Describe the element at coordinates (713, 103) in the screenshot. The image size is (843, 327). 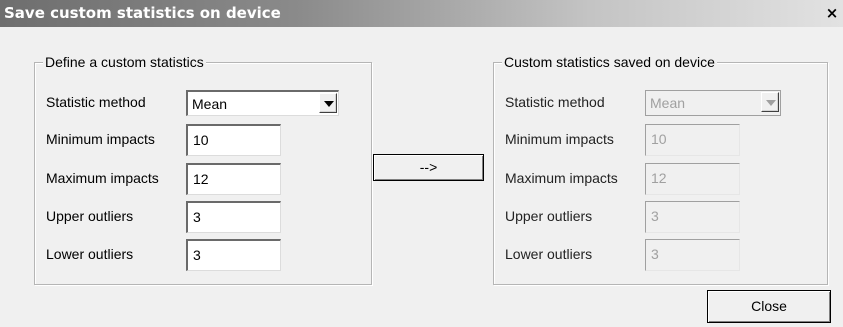
I see `saved-statistic-method-select: Mean` at that location.